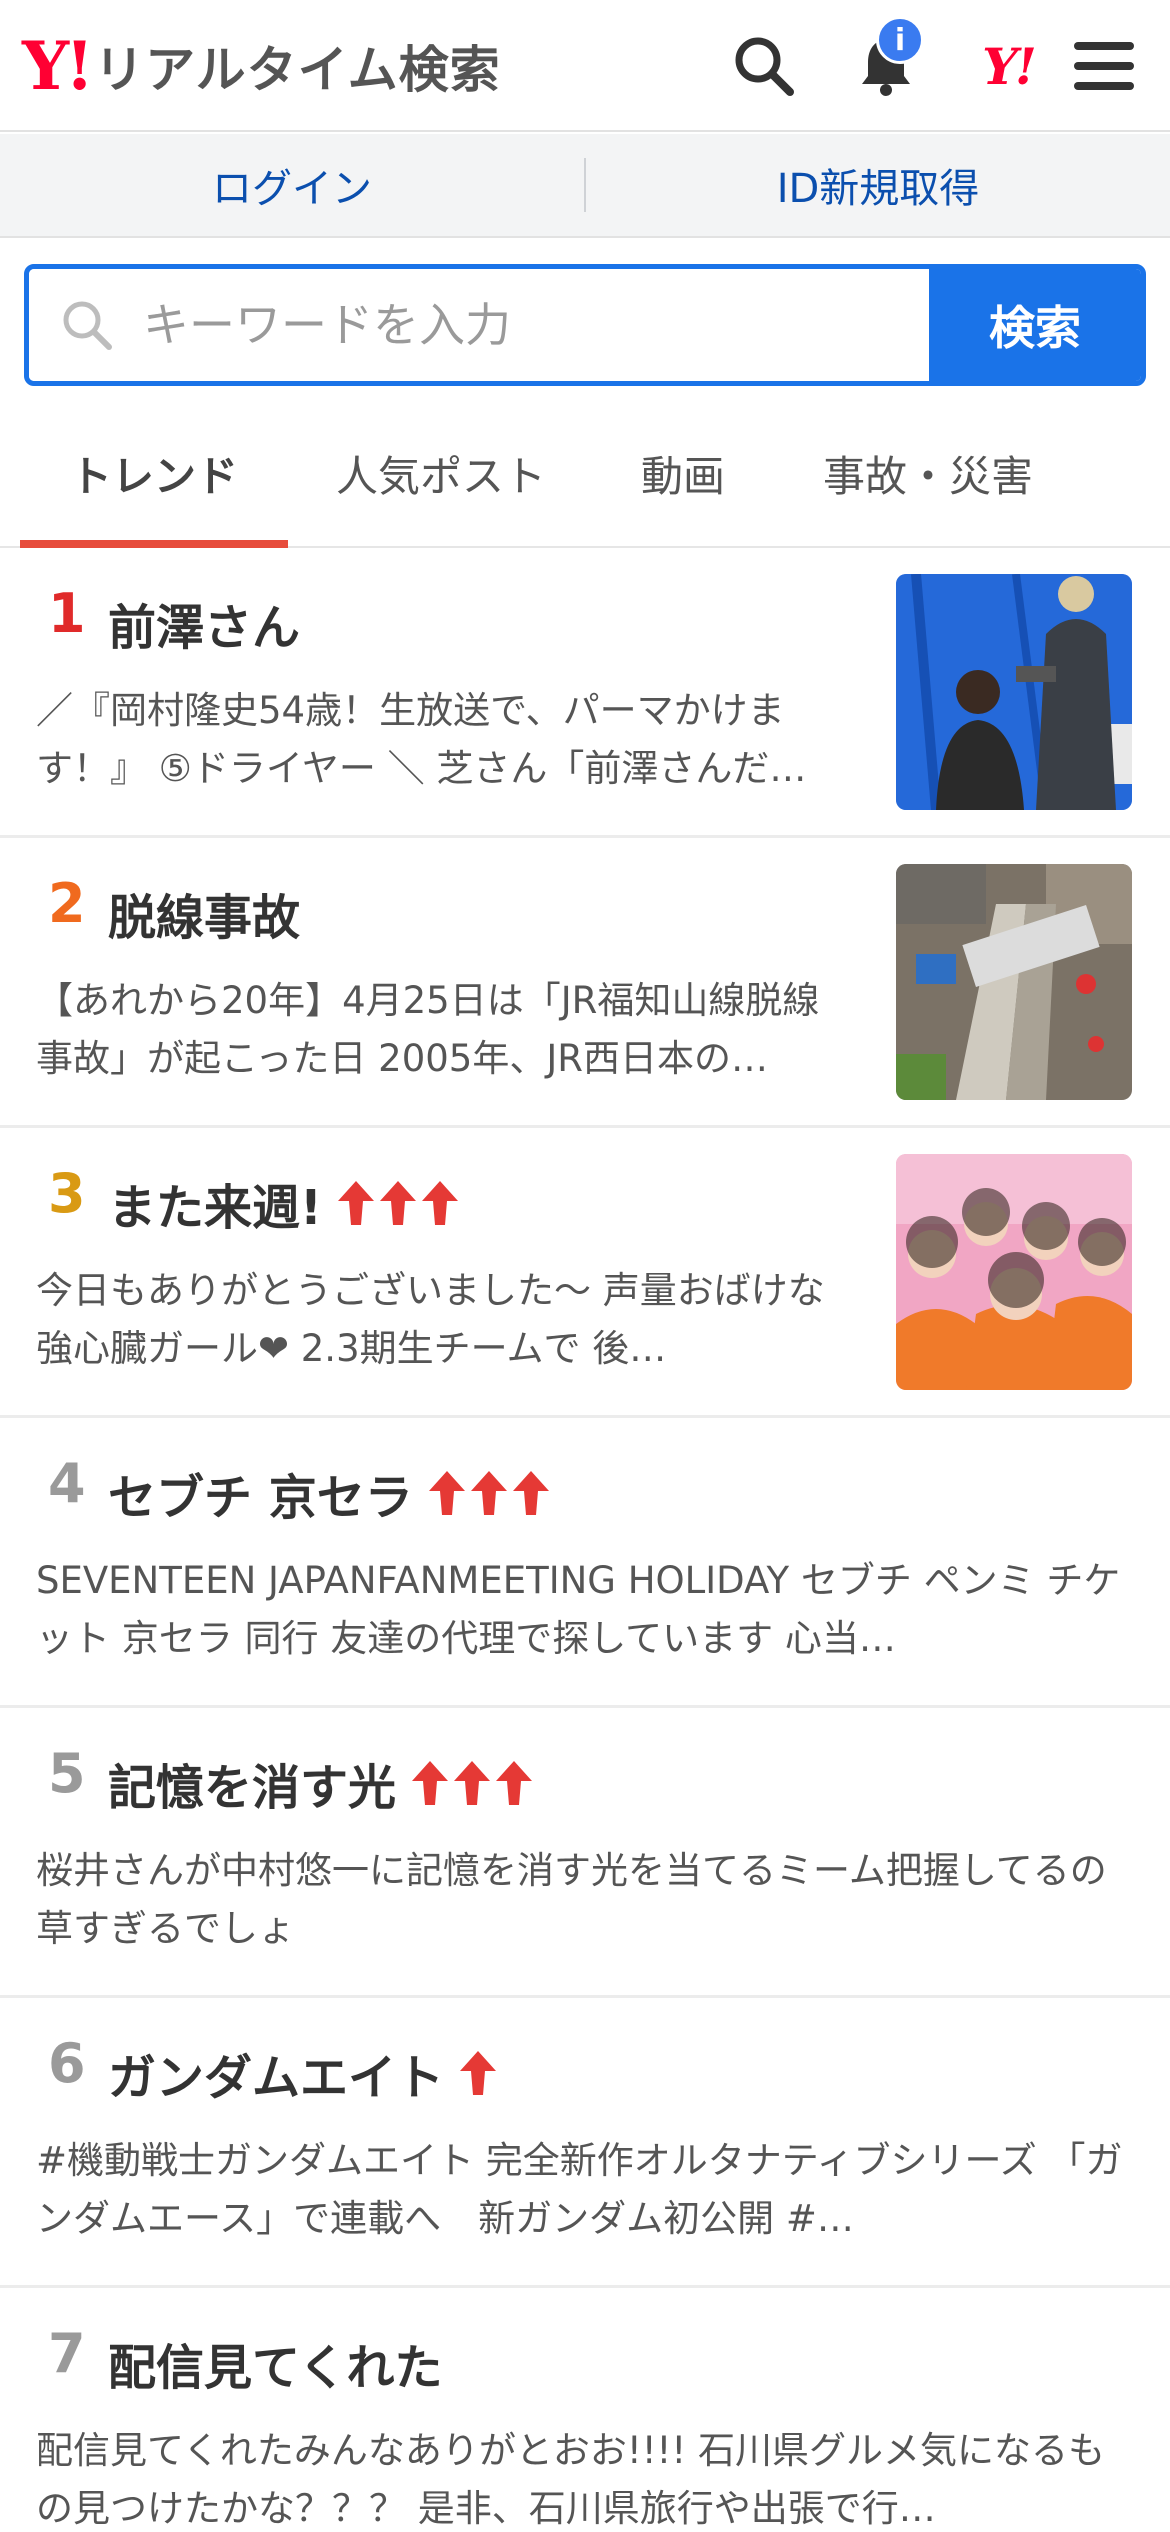  I want to click on yahoo-home-link: Y!, so click(1008, 66).